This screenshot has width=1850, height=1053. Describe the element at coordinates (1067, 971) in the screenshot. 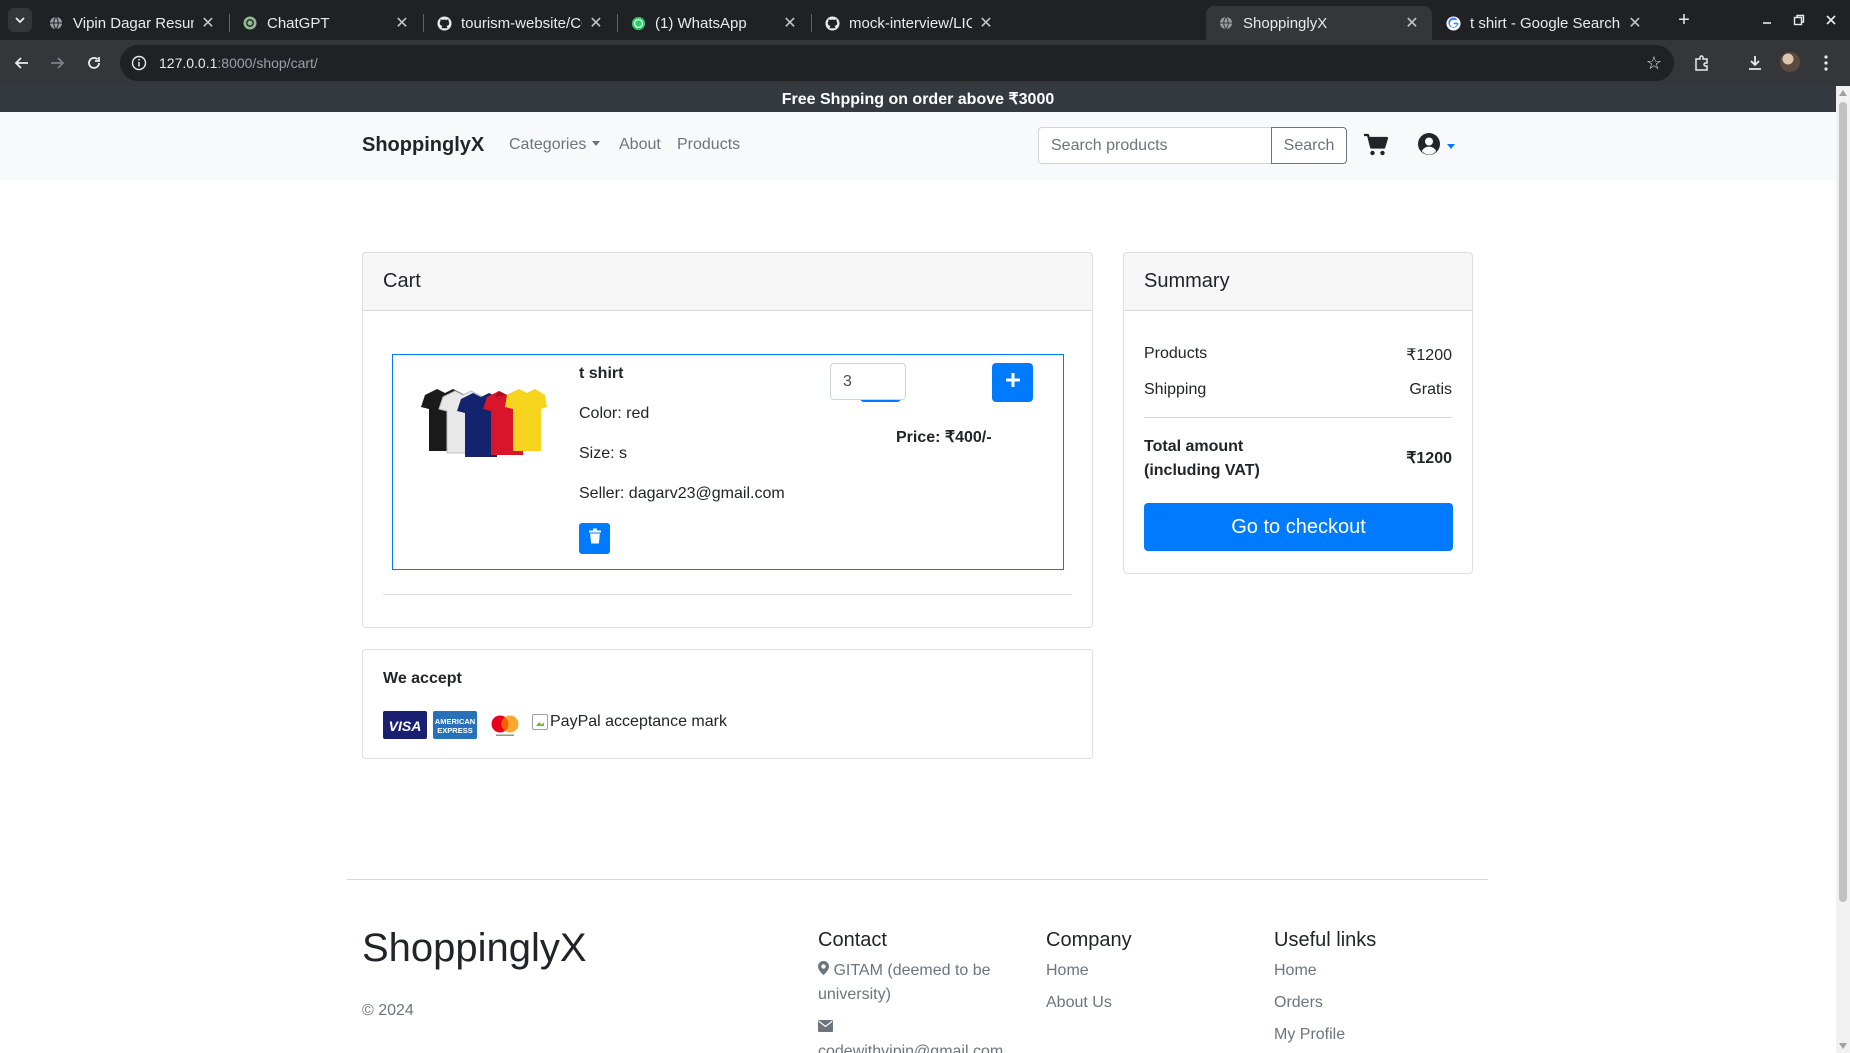

I see `footer-company-home: Home` at that location.